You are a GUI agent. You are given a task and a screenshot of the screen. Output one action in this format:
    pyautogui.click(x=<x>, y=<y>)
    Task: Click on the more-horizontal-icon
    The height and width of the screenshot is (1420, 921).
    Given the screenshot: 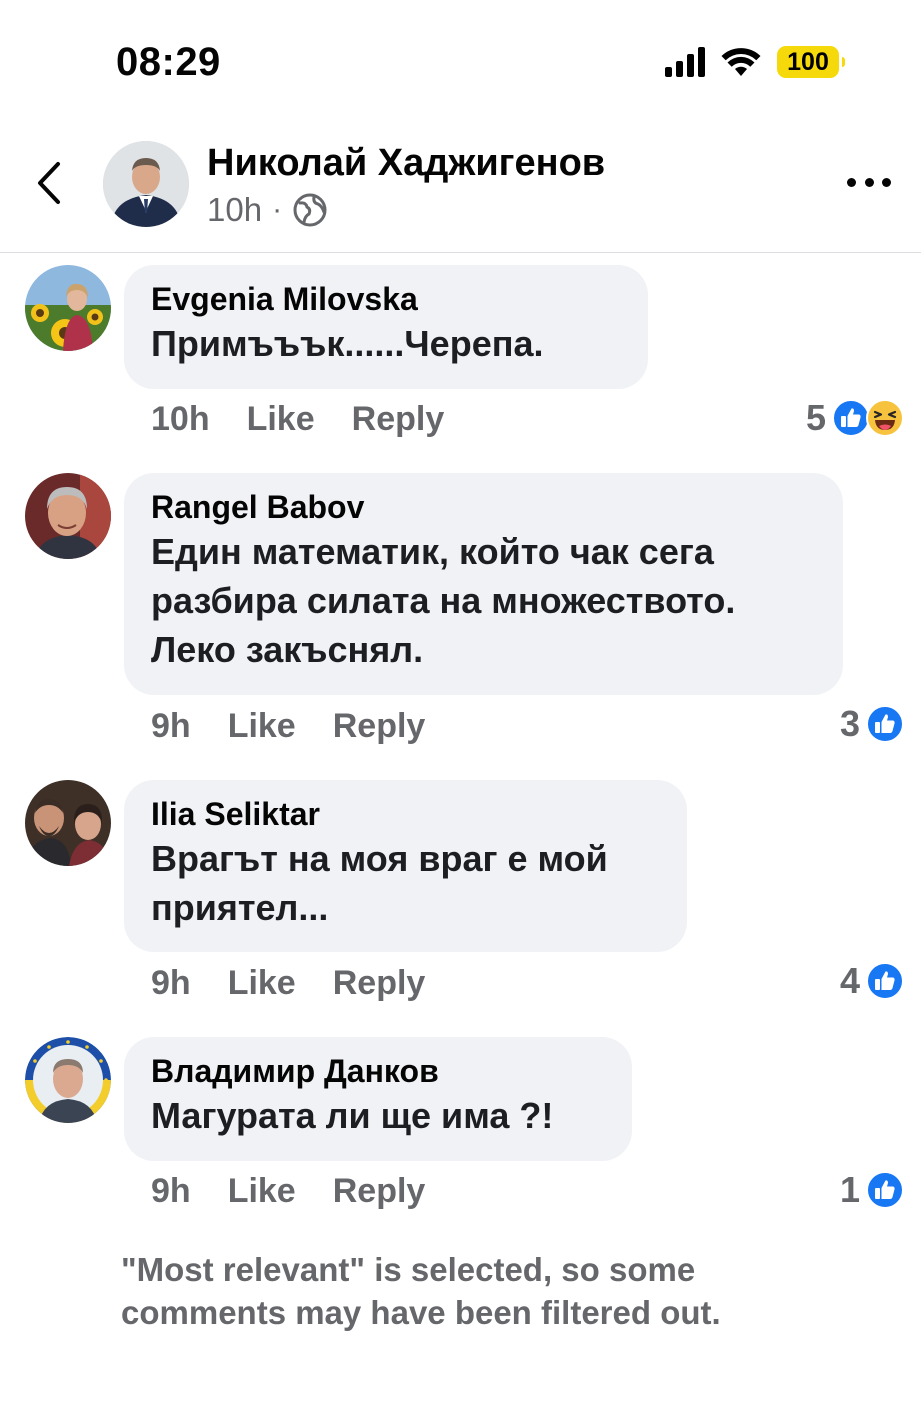 What is the action you would take?
    pyautogui.click(x=869, y=182)
    